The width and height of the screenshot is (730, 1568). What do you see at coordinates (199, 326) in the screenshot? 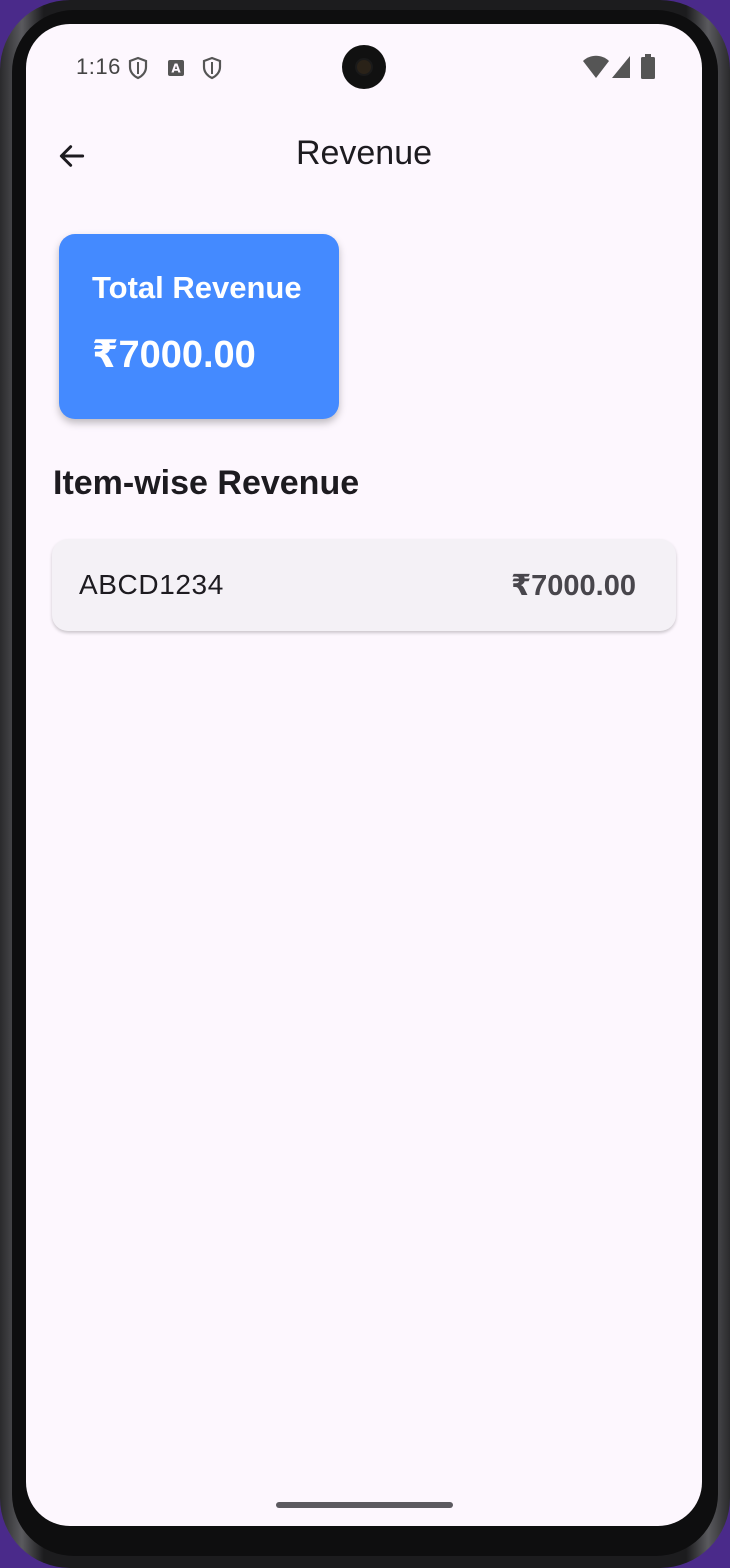
I see `total-revenue-card: Total Revenue ₹7000.00` at bounding box center [199, 326].